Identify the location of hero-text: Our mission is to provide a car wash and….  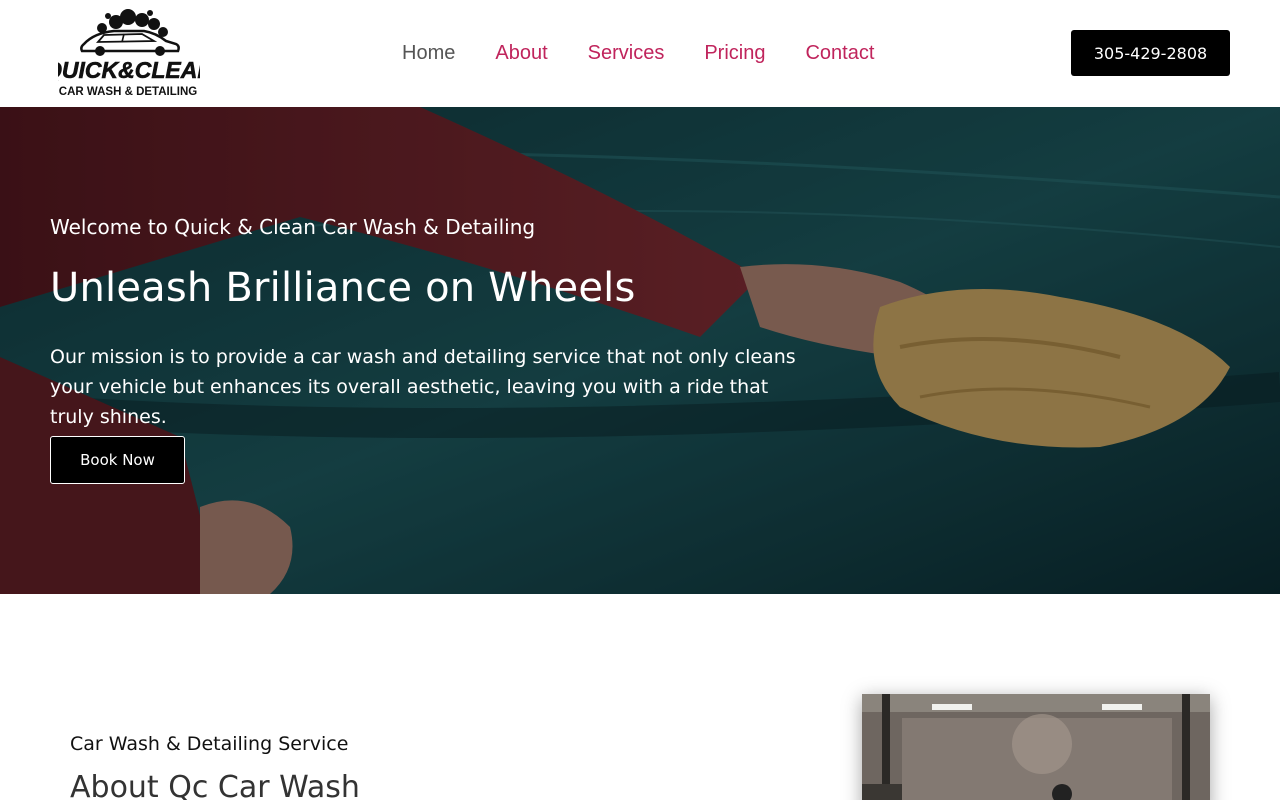
(423, 387).